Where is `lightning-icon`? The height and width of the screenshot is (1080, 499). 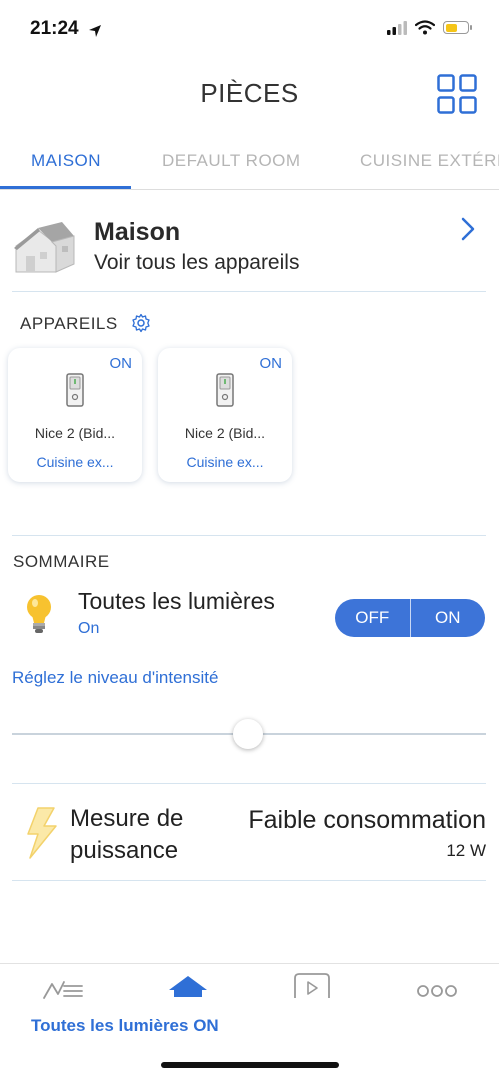 lightning-icon is located at coordinates (42, 833).